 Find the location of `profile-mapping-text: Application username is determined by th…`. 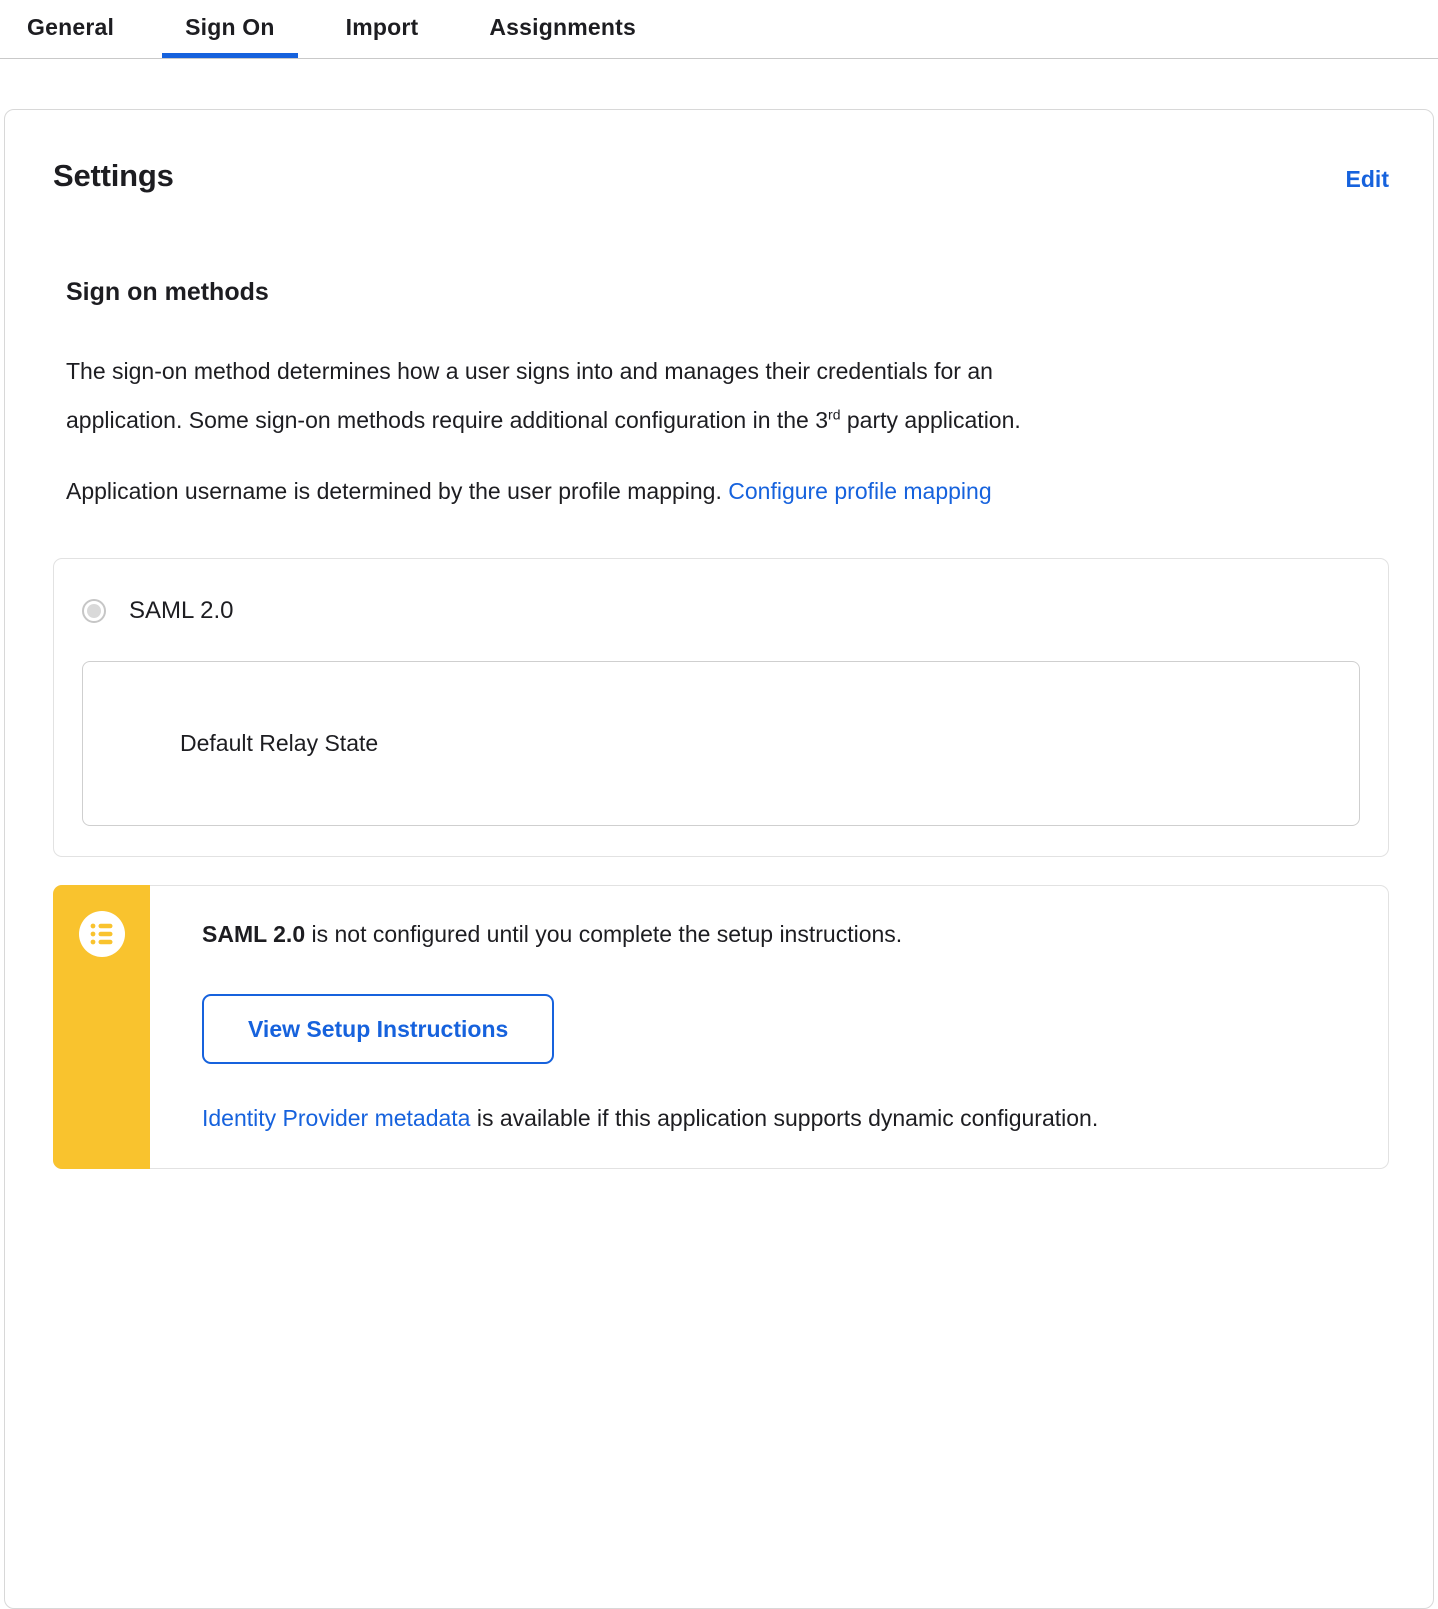

profile-mapping-text: Application username is determined by th… is located at coordinates (397, 491).